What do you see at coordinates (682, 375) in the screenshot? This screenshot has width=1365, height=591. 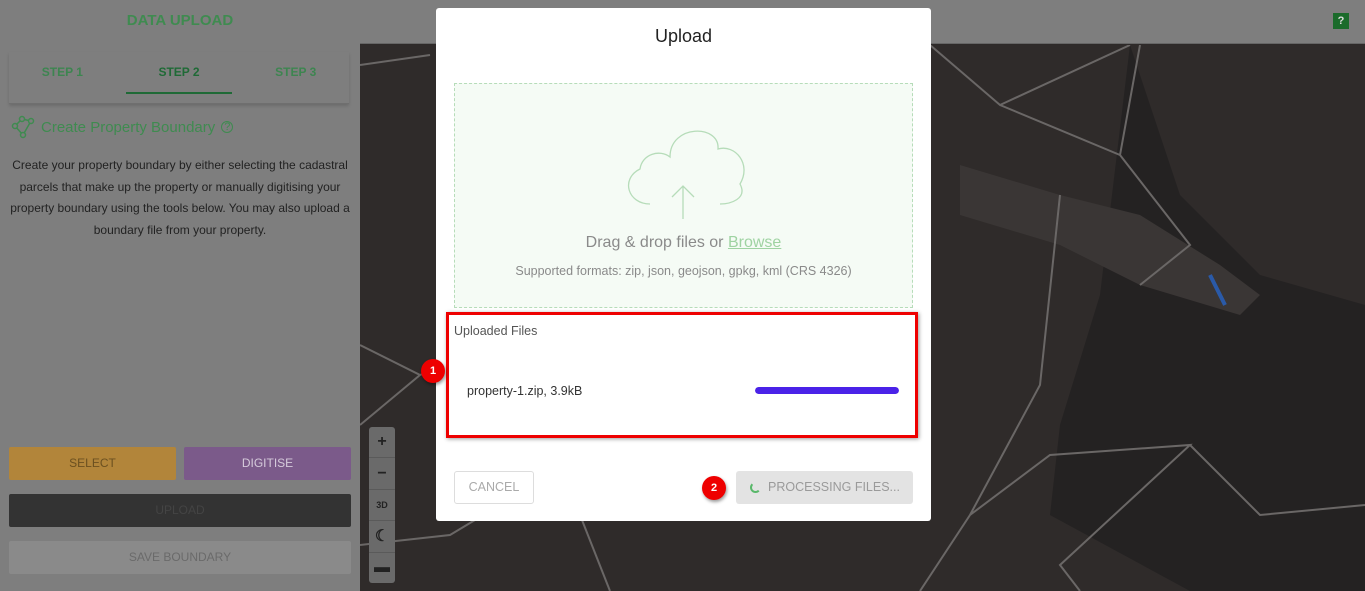 I see `highlight-box` at bounding box center [682, 375].